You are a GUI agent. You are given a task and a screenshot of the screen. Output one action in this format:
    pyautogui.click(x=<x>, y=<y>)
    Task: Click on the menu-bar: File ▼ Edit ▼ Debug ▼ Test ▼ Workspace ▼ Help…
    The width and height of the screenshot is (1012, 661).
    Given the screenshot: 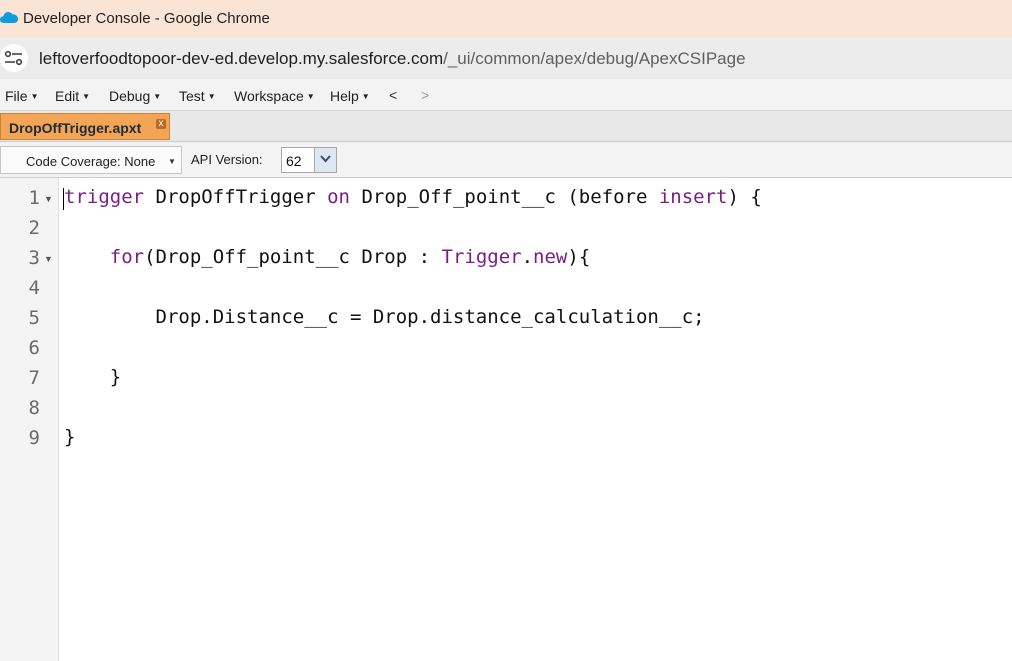 What is the action you would take?
    pyautogui.click(x=506, y=95)
    